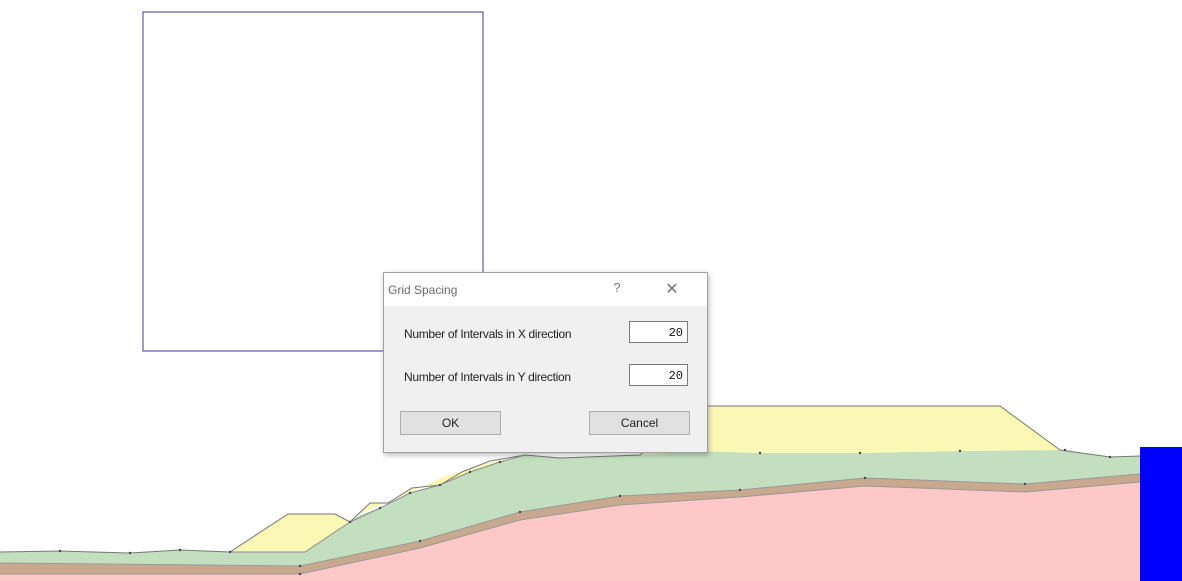  Describe the element at coordinates (423, 290) in the screenshot. I see `dialog-title: Grid Spacing` at that location.